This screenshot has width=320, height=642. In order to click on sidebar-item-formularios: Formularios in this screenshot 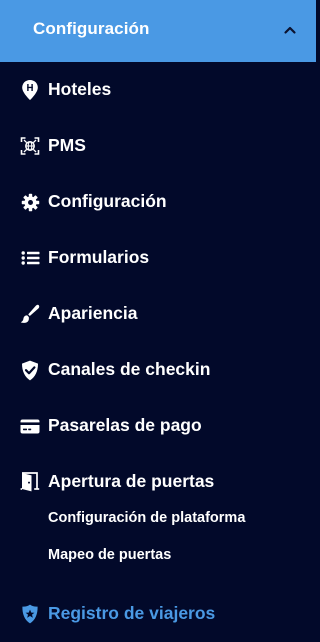, I will do `click(158, 258)`.